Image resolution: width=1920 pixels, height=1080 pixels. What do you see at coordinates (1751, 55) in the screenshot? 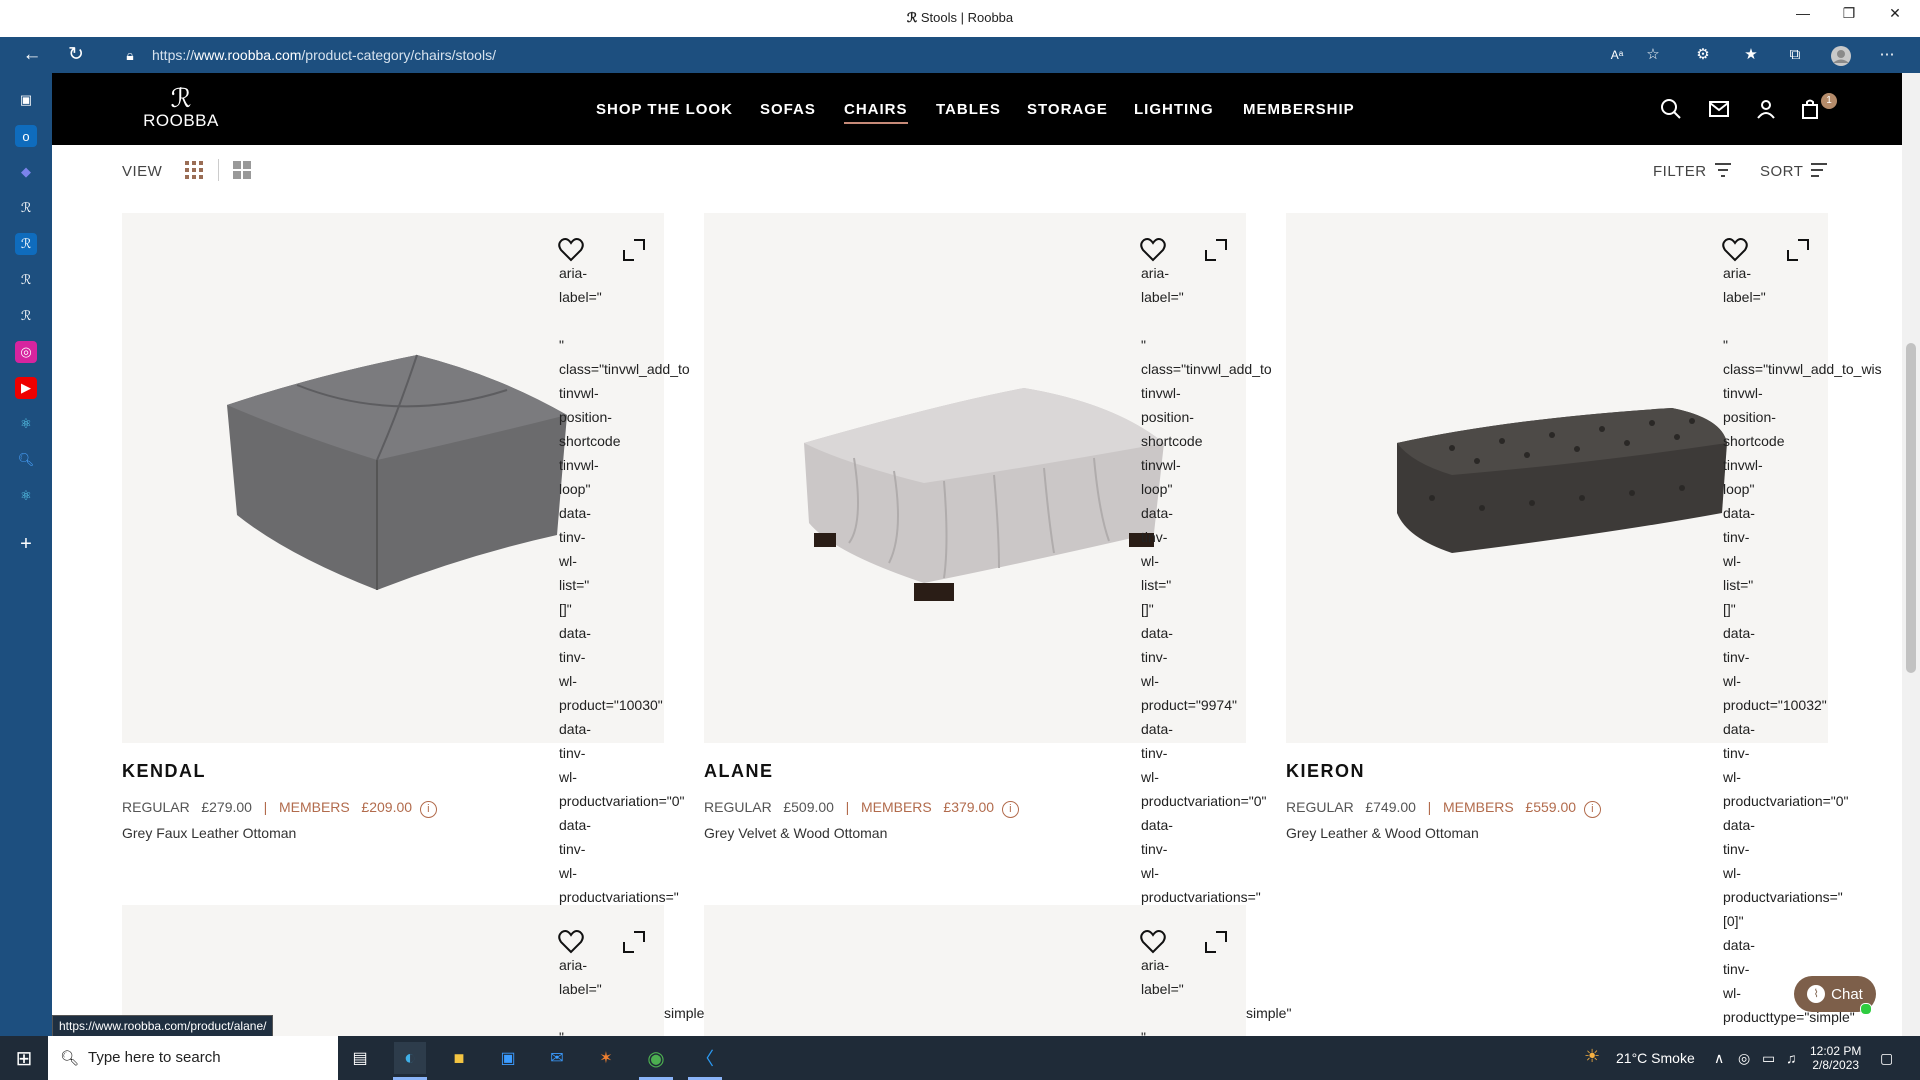
I see `favorites-icon: ★` at bounding box center [1751, 55].